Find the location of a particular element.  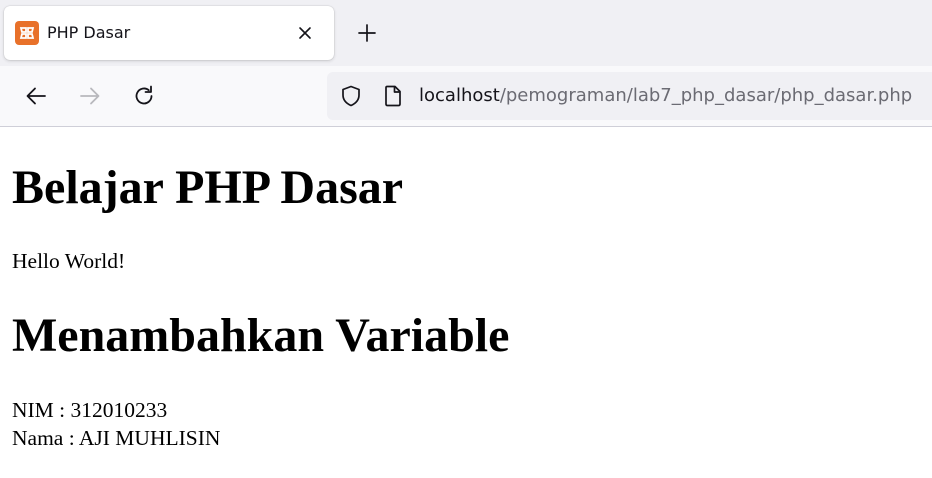

arrow-left-icon is located at coordinates (36, 96).